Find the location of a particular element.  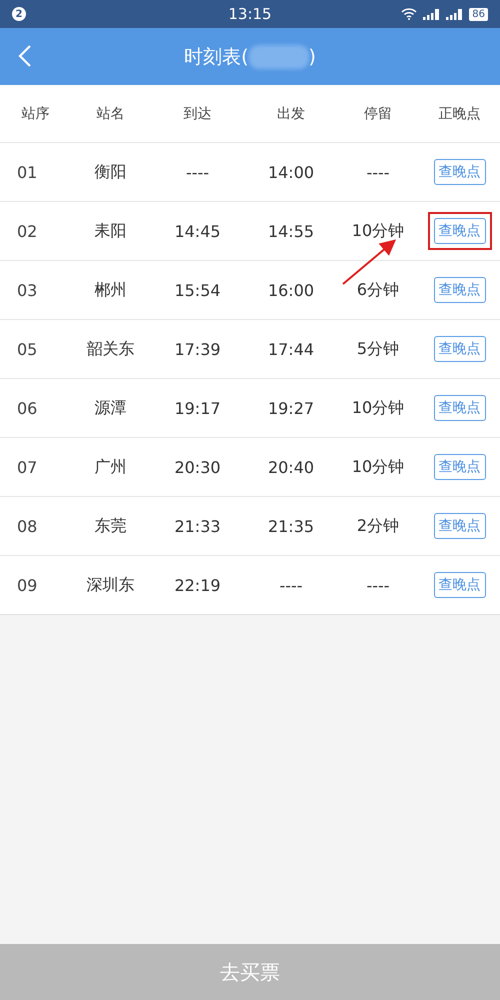

table-cell: 14:45 is located at coordinates (197, 231).